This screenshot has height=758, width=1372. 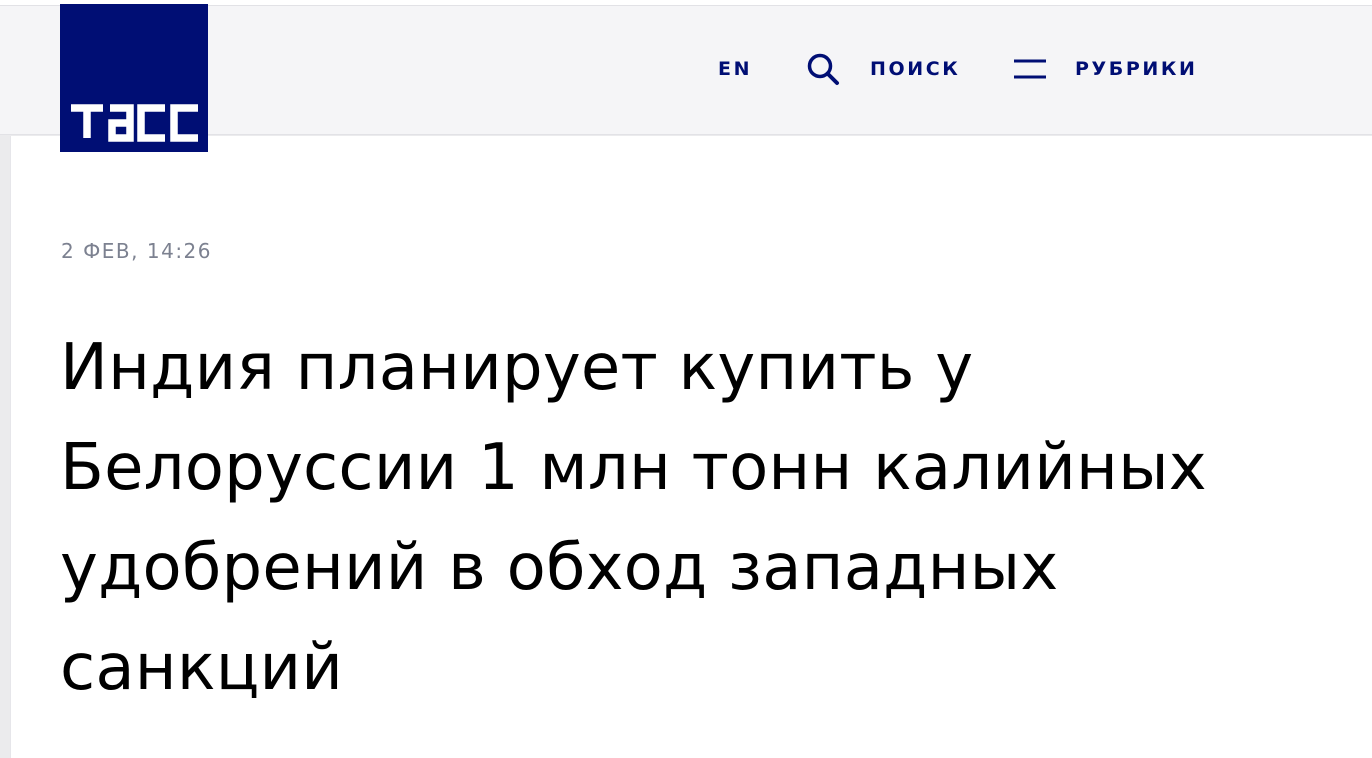 I want to click on rubrics-button: РУБРИКИ, so click(x=1105, y=69).